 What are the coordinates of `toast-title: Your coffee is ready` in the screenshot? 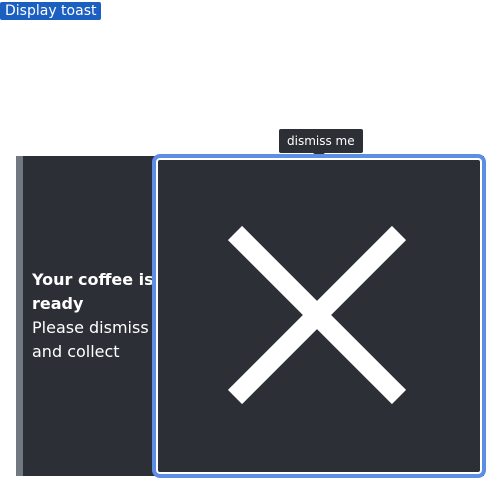 It's located at (93, 291).